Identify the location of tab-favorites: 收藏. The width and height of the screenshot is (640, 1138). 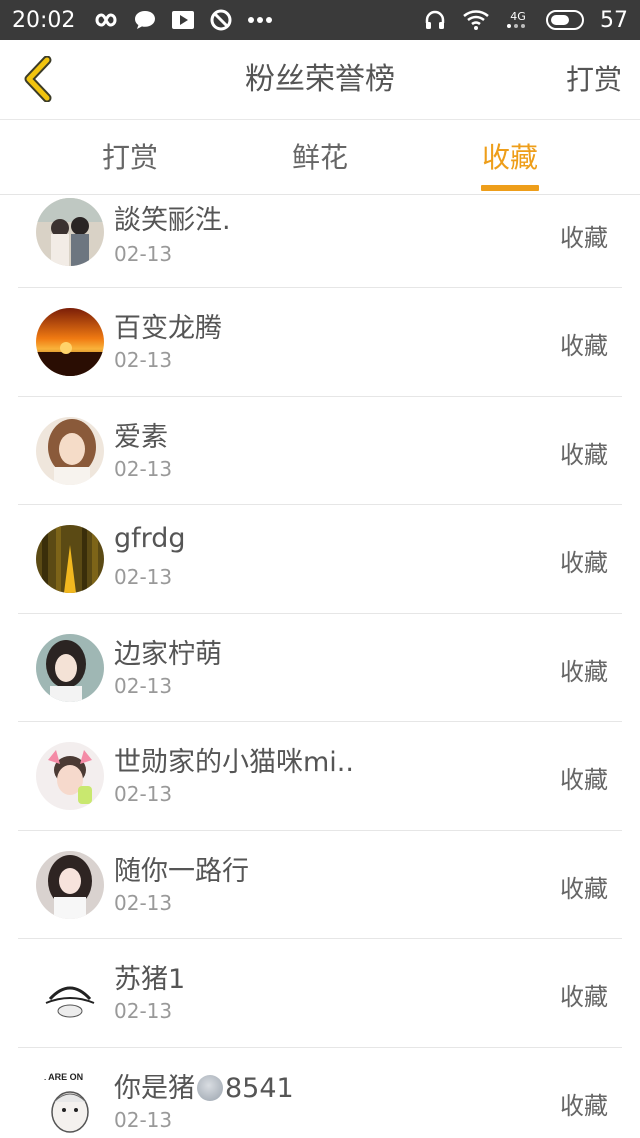
(510, 158).